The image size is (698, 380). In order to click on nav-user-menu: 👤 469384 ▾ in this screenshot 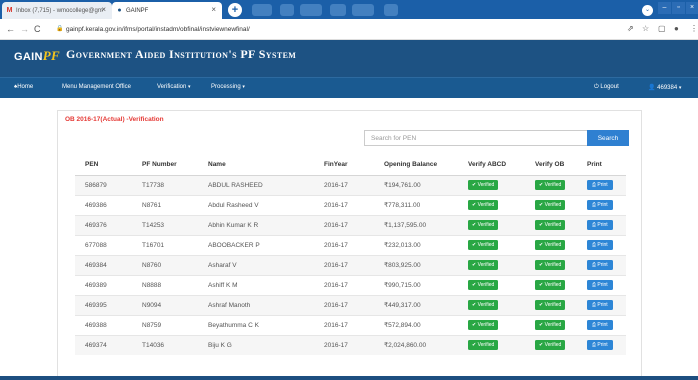, I will do `click(664, 87)`.